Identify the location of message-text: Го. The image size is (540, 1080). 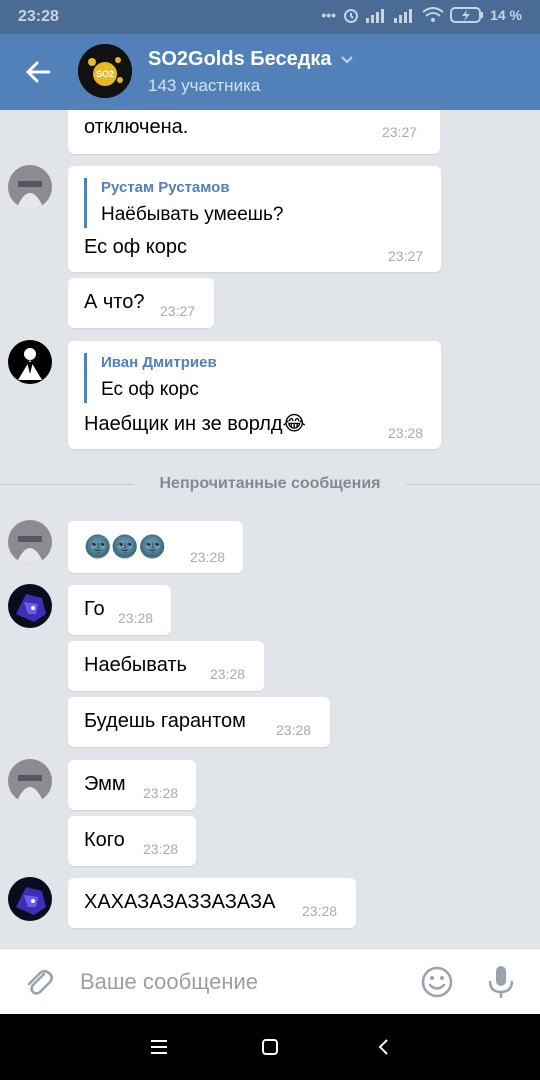
(94, 609).